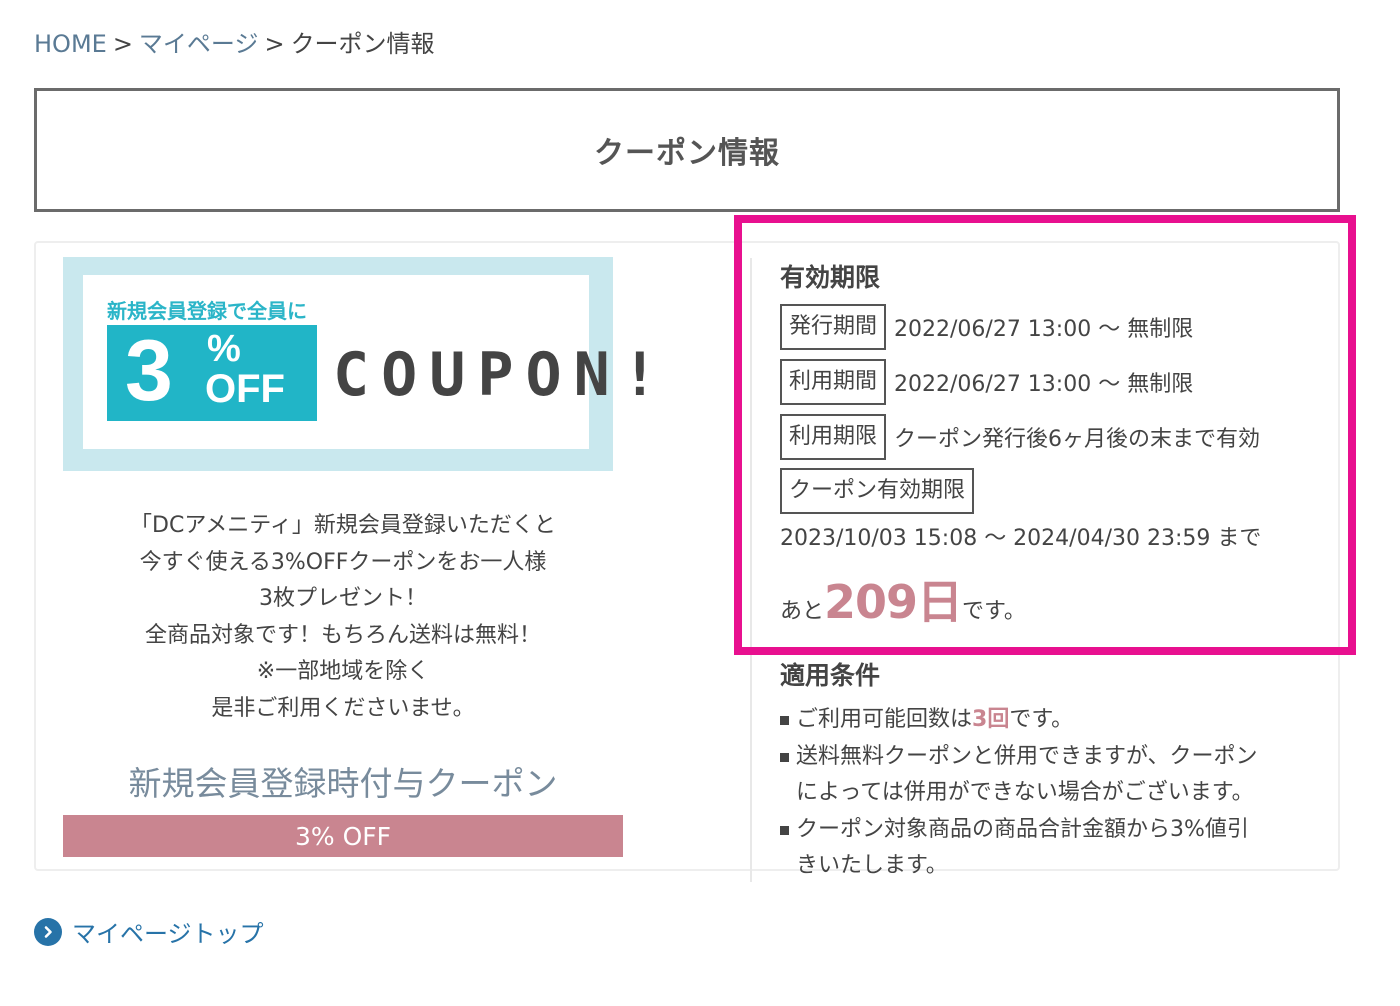 Image resolution: width=1400 pixels, height=1006 pixels. What do you see at coordinates (48, 931) in the screenshot?
I see `chevron-right-circle-icon` at bounding box center [48, 931].